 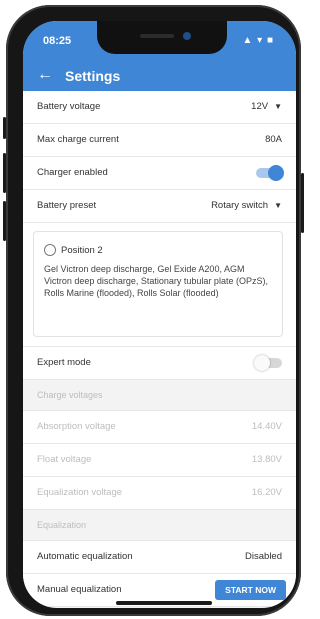 What do you see at coordinates (159, 460) in the screenshot?
I see `float-voltage-row: Float voltage 13.80V` at bounding box center [159, 460].